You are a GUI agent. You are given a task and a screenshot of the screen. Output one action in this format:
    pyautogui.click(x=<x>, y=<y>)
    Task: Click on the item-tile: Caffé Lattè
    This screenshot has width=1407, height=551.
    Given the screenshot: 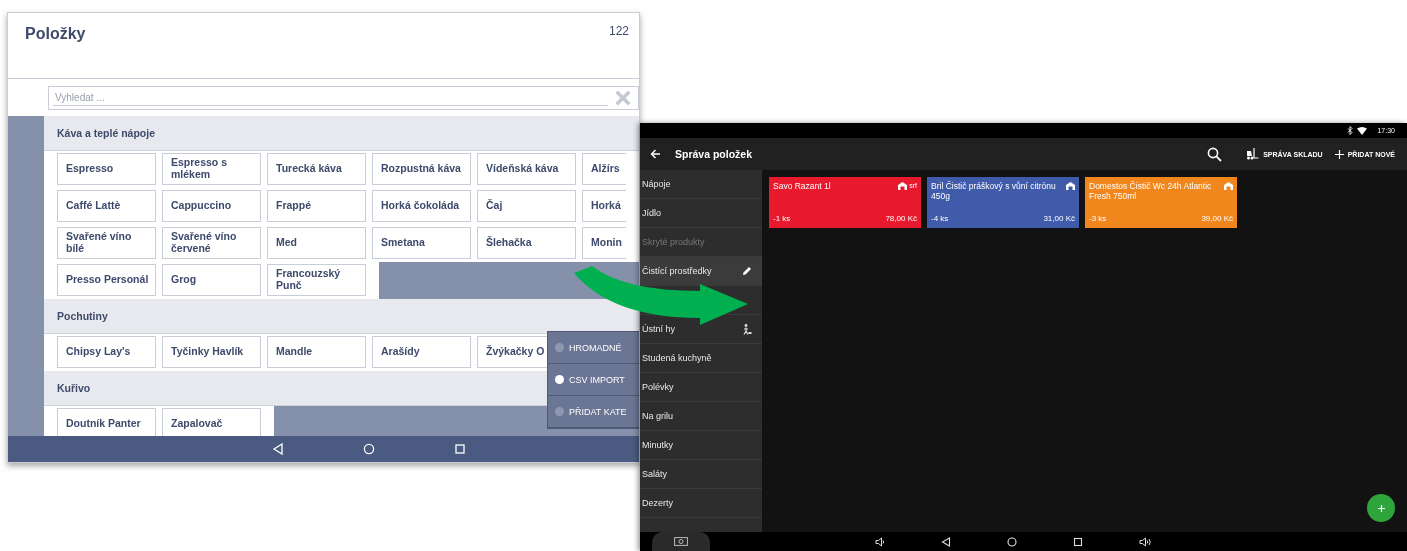 What is the action you would take?
    pyautogui.click(x=106, y=206)
    